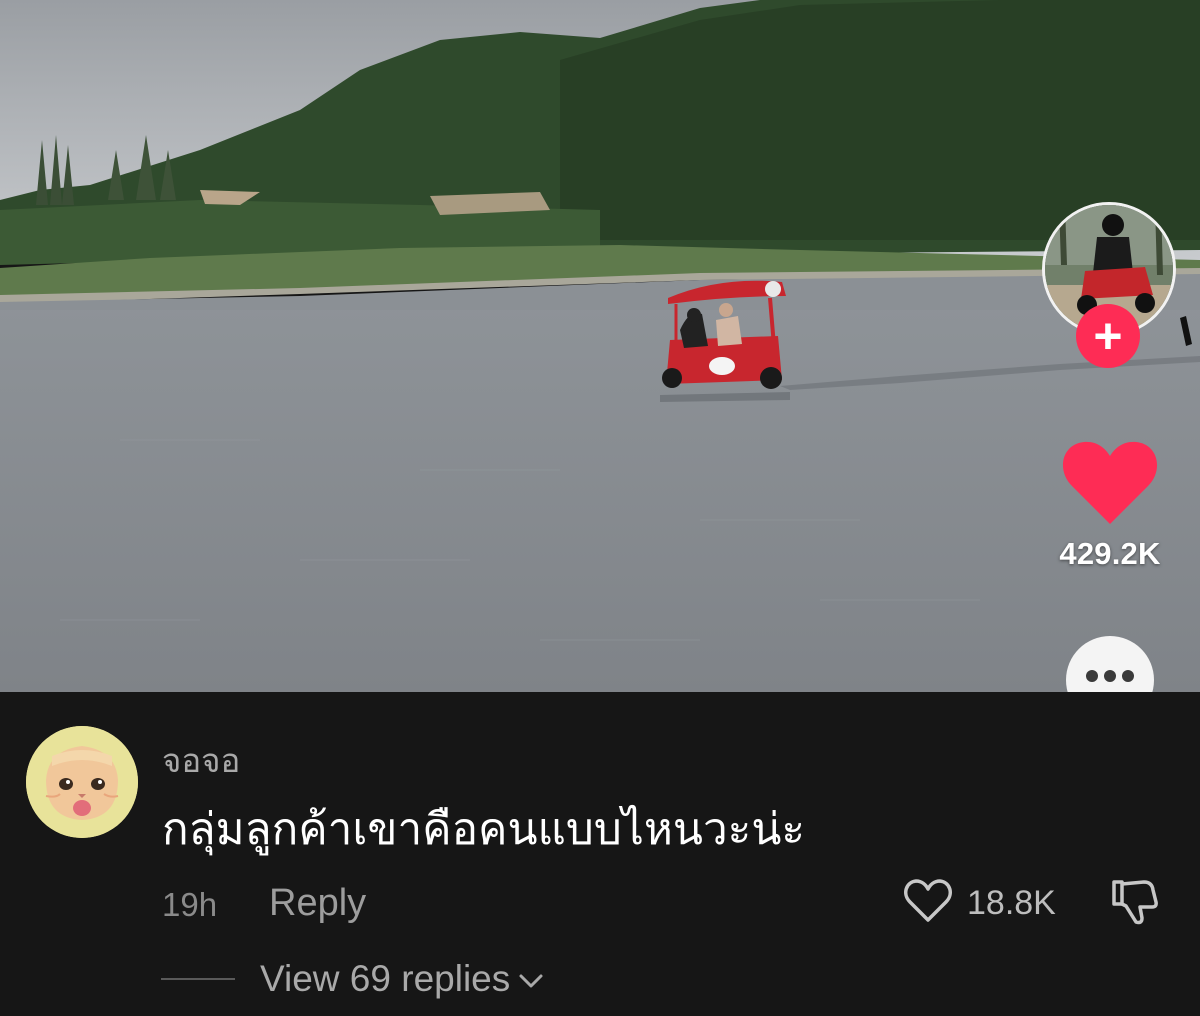 Image resolution: width=1200 pixels, height=1016 pixels. What do you see at coordinates (317, 903) in the screenshot?
I see `reply-button: Reply` at bounding box center [317, 903].